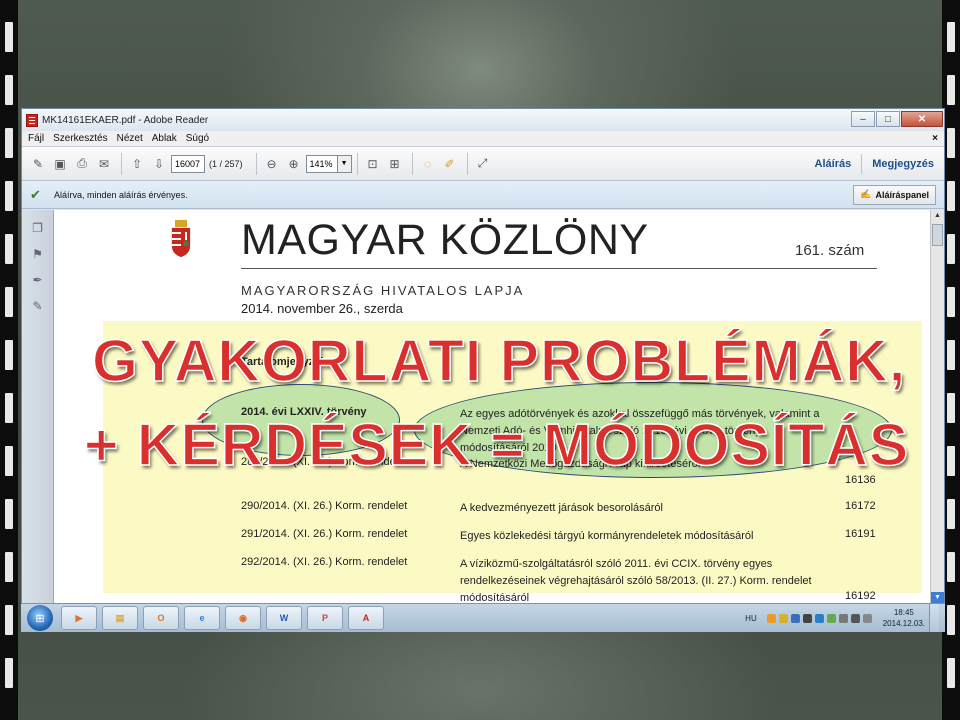 This screenshot has height=720, width=960. Describe the element at coordinates (188, 163) in the screenshot. I see `page-number-input: 16007` at that location.